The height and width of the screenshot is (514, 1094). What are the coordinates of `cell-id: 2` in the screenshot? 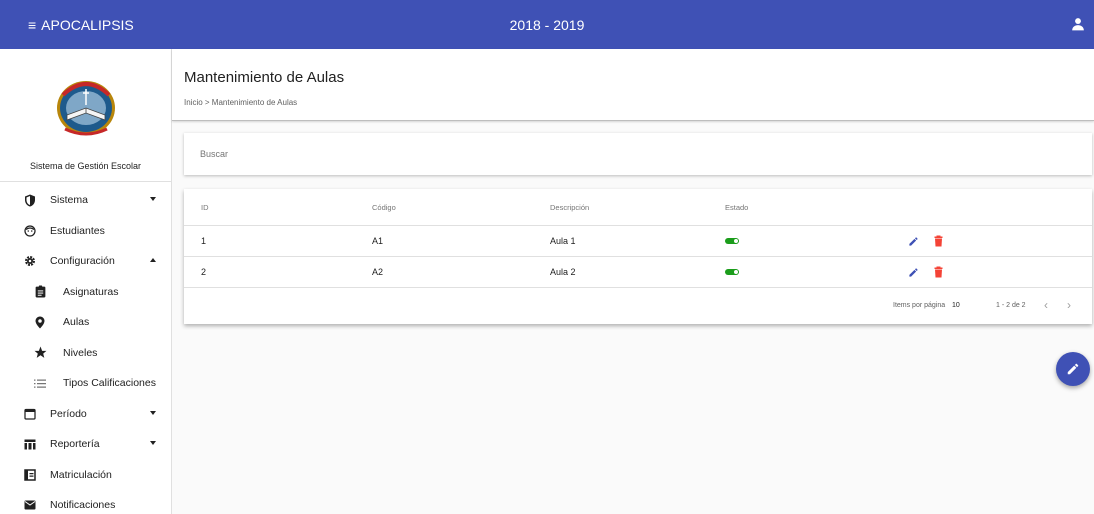 It's located at (204, 272).